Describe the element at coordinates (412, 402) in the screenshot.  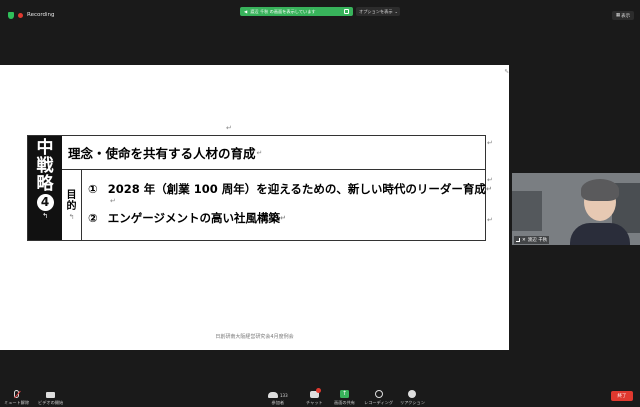
I see `reactions-label: リアクション` at that location.